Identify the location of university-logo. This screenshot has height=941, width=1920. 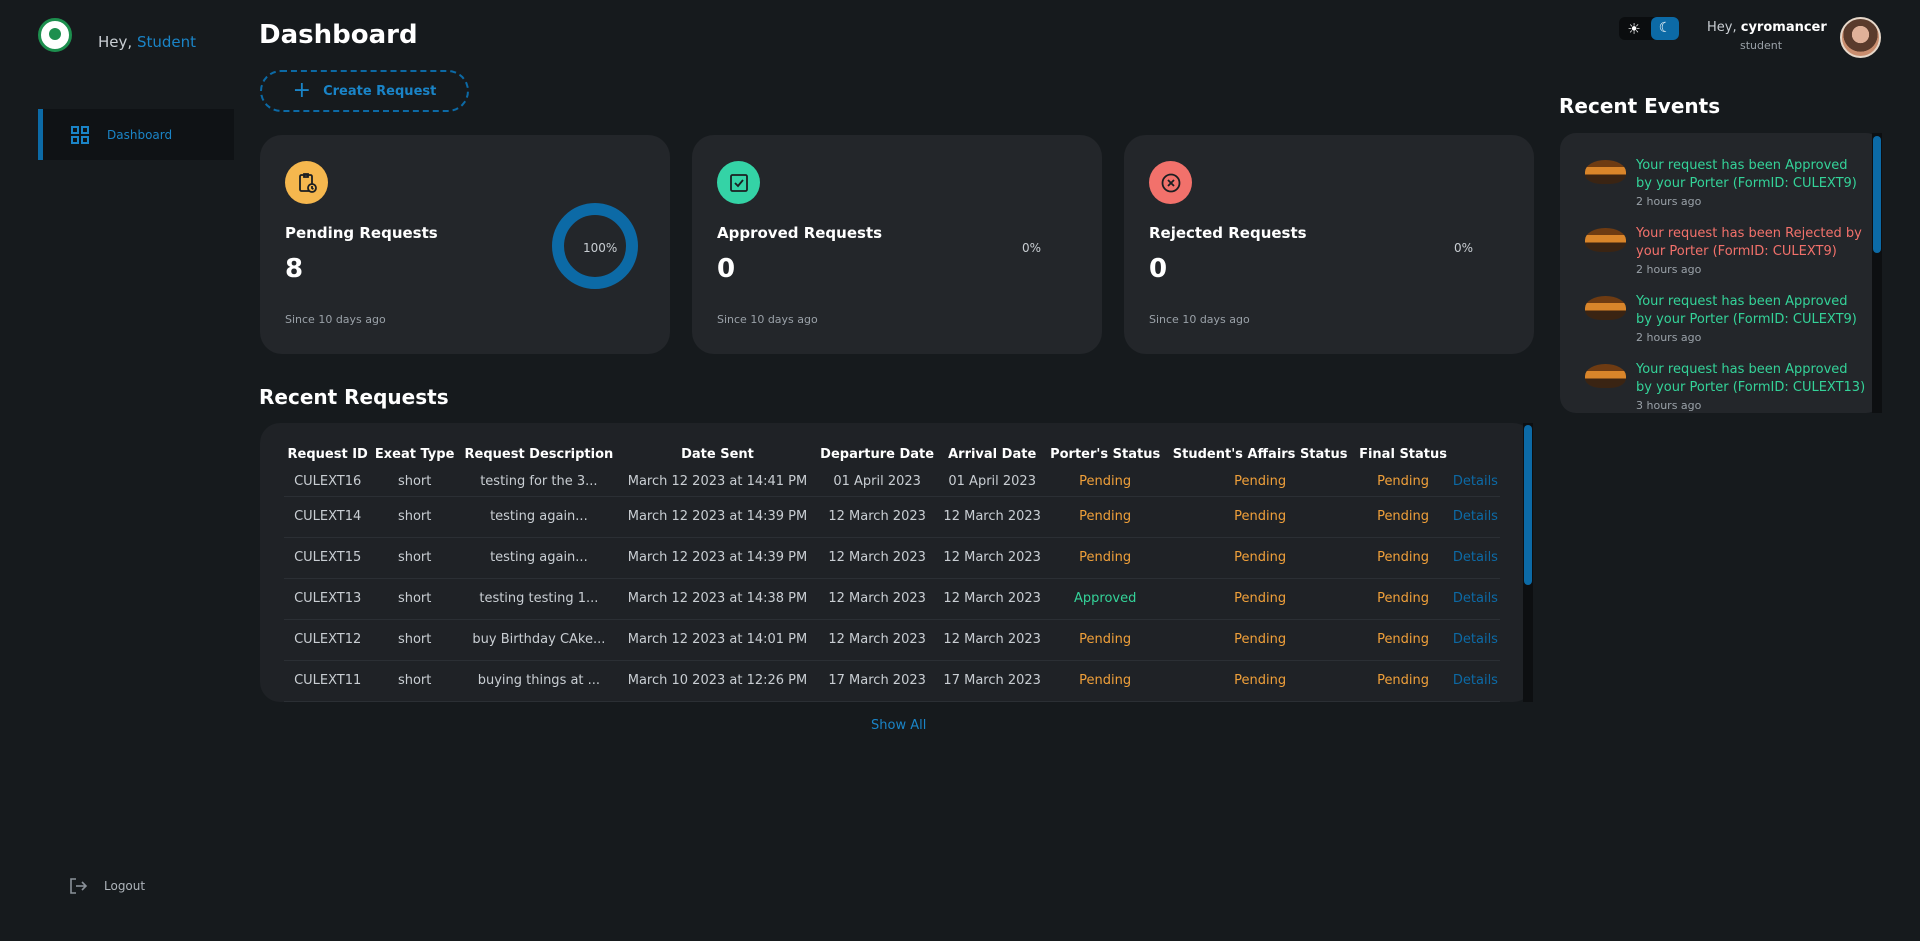
(55, 35).